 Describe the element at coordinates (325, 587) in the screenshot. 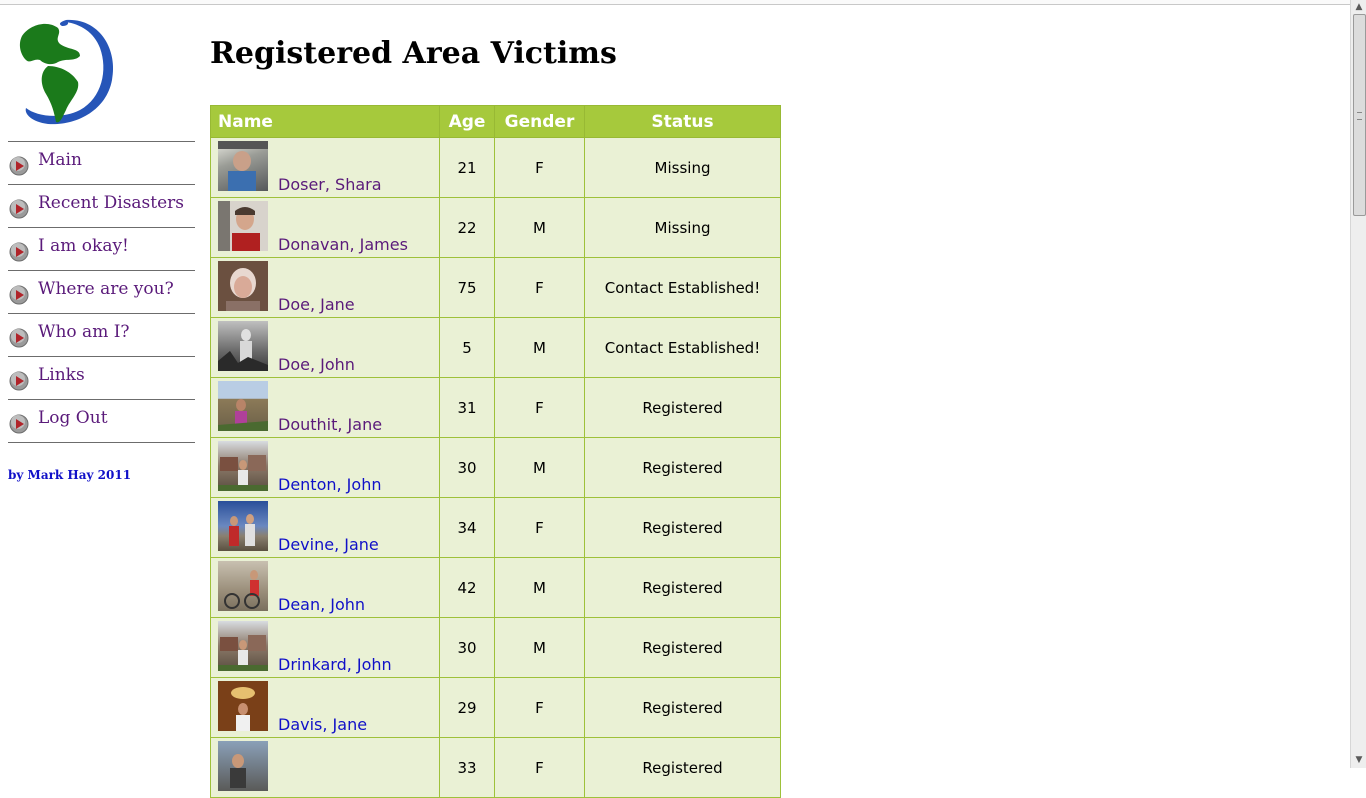

I see `name-cell: Dean, John` at that location.